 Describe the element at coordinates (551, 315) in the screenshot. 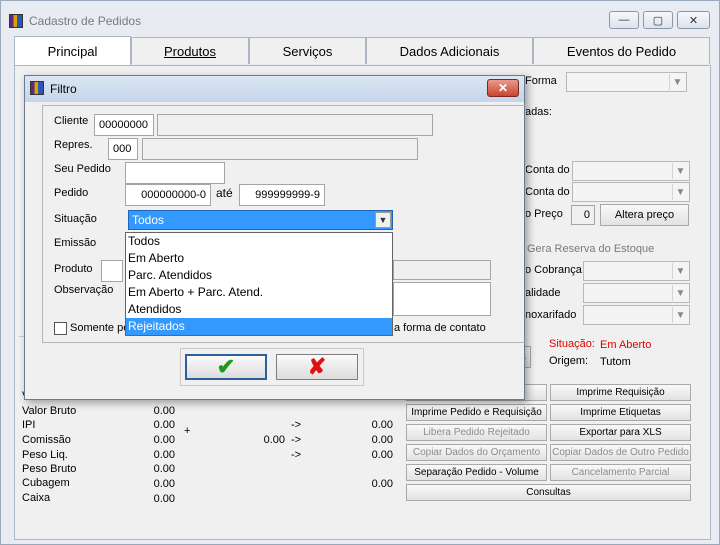

I see `almoxarifado-label: noxarifado` at that location.